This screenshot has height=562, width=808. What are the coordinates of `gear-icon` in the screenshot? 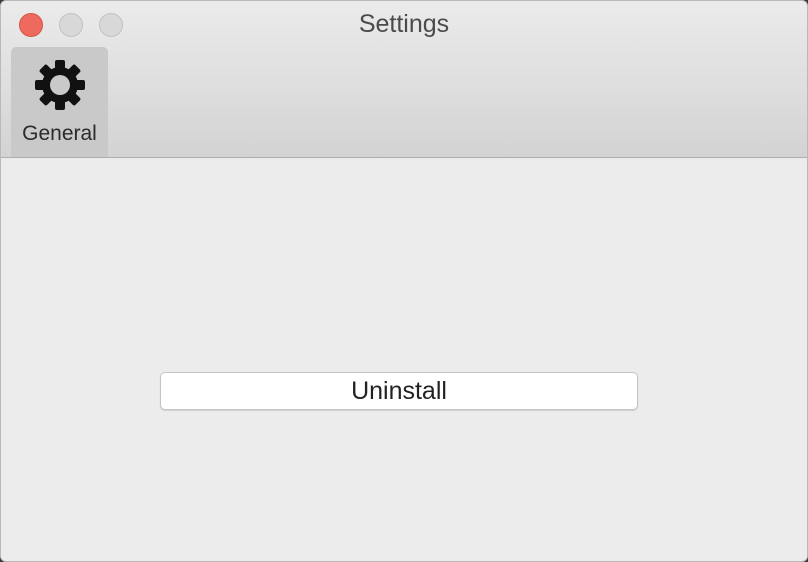 It's located at (60, 85).